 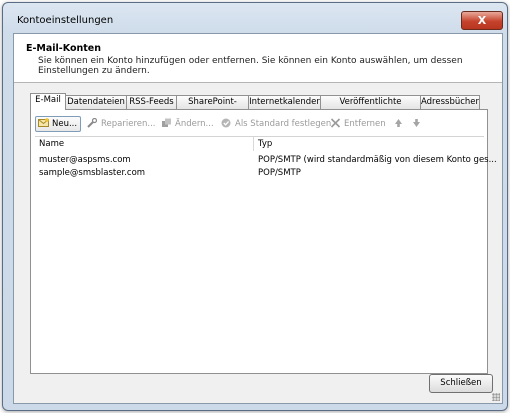 I want to click on tab-internetkalender: Internetkalender, so click(x=284, y=102).